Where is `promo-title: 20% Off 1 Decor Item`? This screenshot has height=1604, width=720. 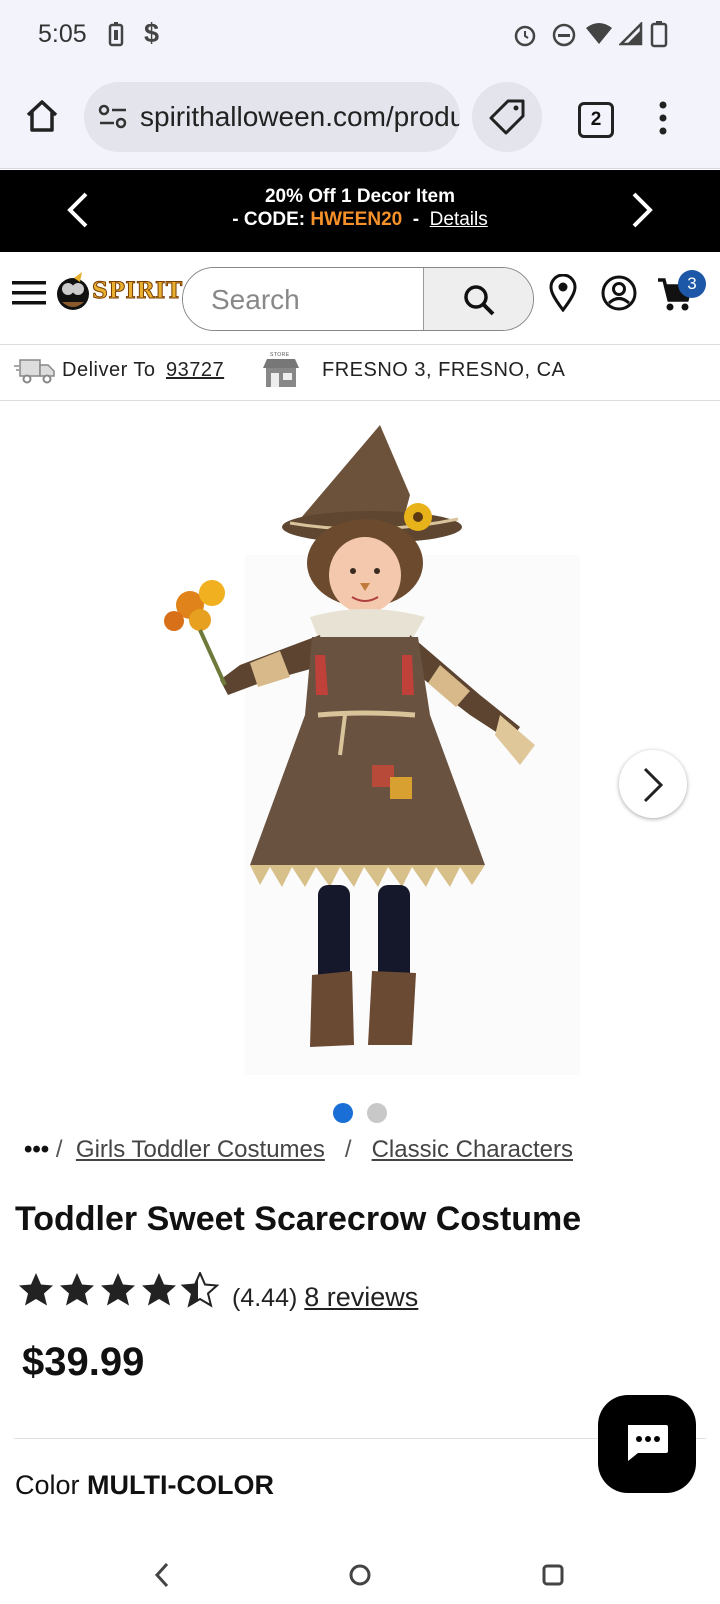
promo-title: 20% Off 1 Decor Item is located at coordinates (360, 196).